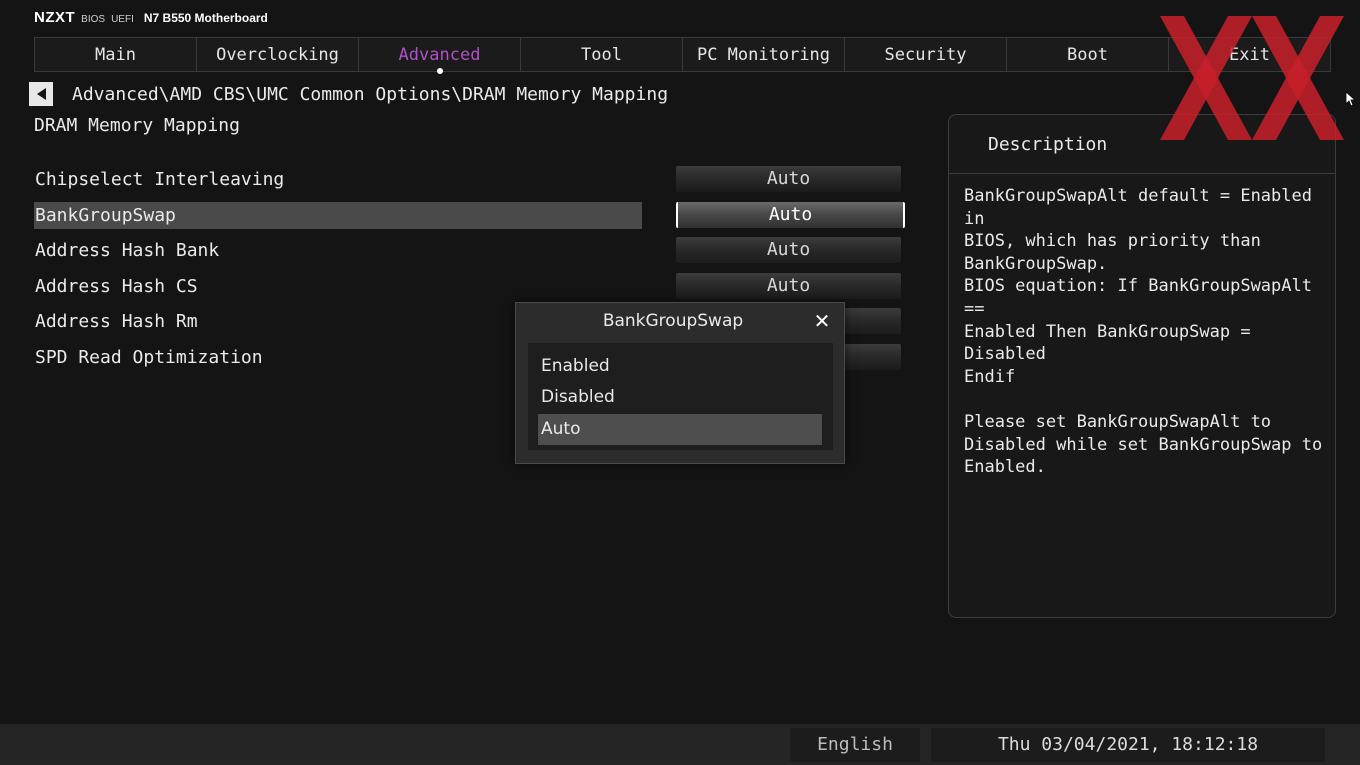  I want to click on setting-row-address-hash-bank: Address Hash Bank Auto, so click(469, 255).